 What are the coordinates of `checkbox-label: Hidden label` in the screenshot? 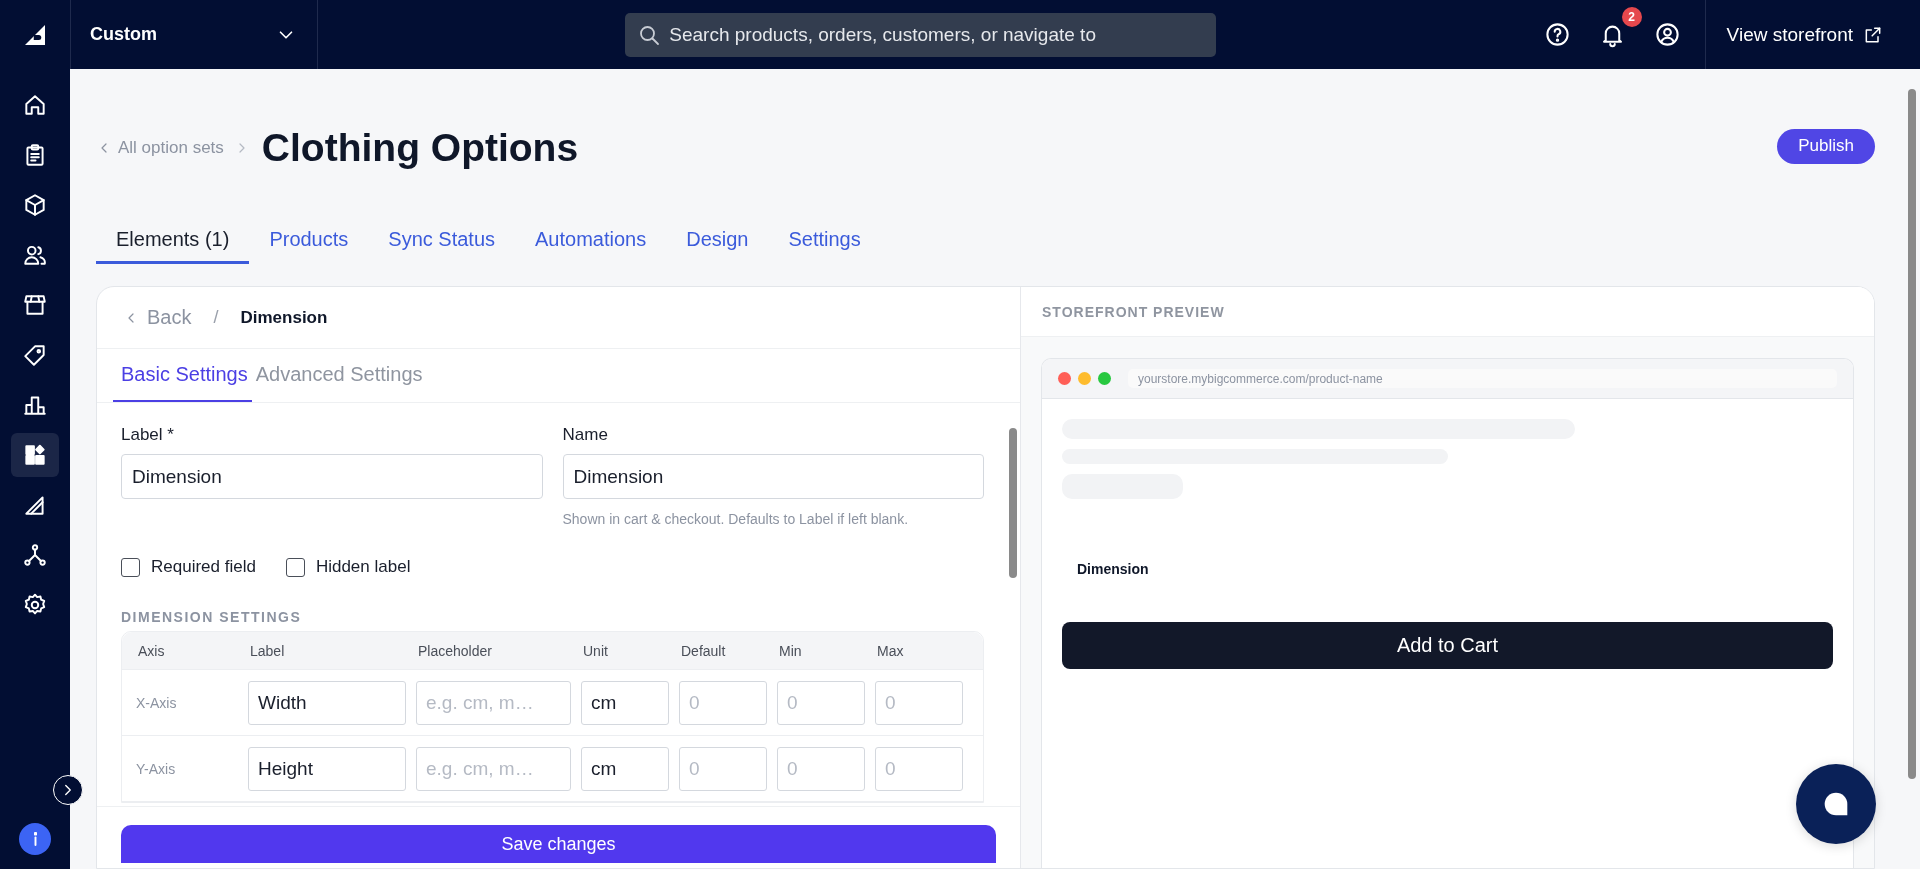 It's located at (363, 567).